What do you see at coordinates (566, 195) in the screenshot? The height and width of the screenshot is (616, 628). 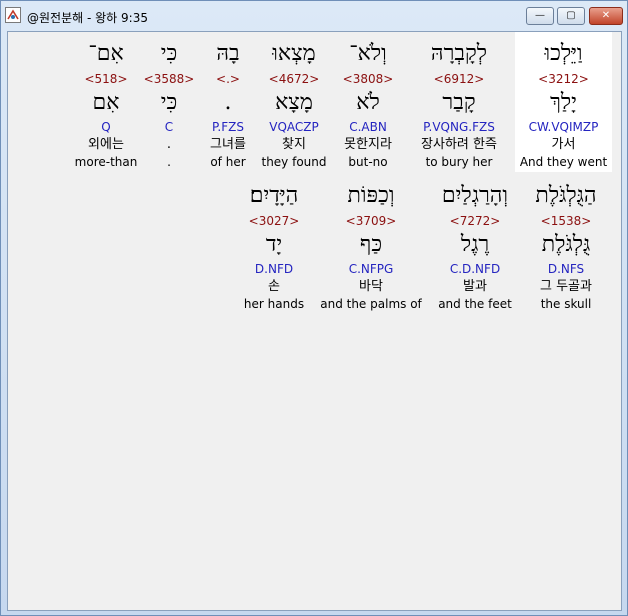 I see `hebrew-word: הַגֻּלְגֹּלֶת` at bounding box center [566, 195].